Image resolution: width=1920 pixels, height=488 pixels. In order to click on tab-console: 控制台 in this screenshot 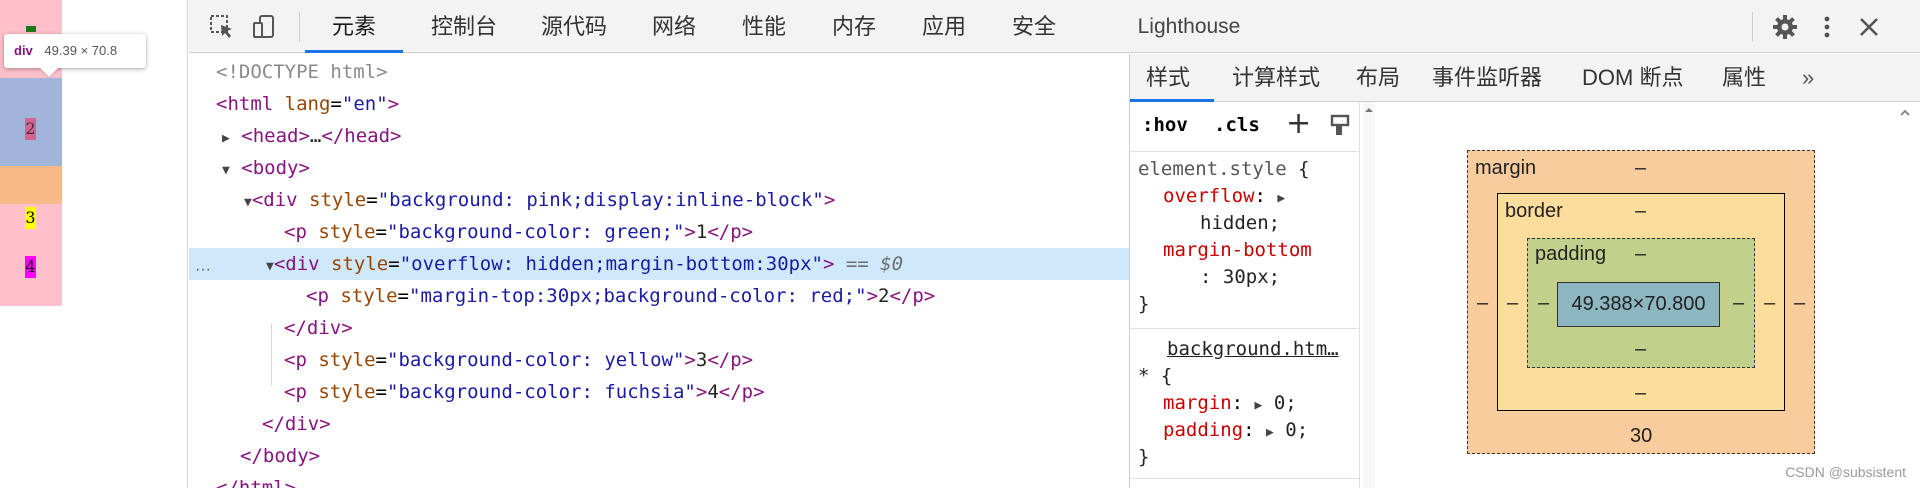, I will do `click(464, 26)`.